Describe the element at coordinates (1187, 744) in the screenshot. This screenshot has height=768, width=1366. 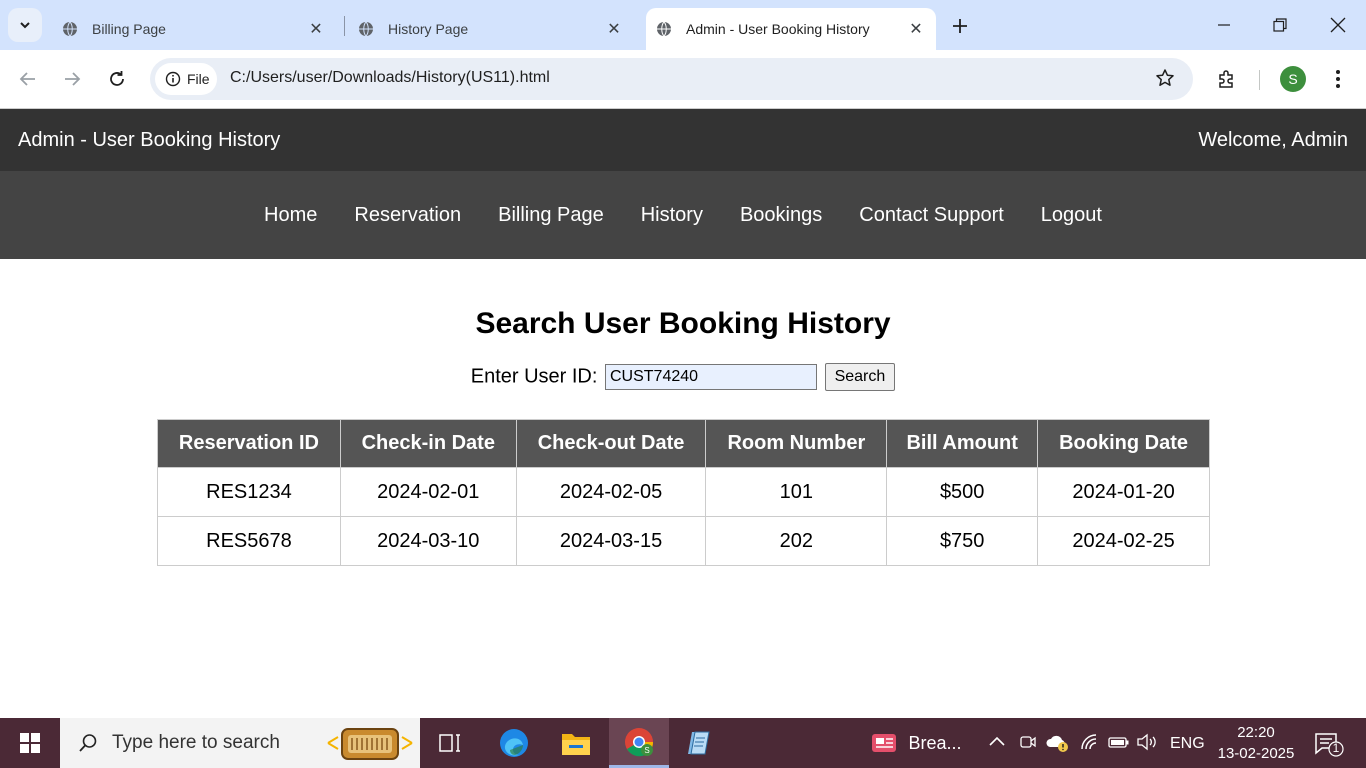
I see `language-indicator: ENG` at that location.